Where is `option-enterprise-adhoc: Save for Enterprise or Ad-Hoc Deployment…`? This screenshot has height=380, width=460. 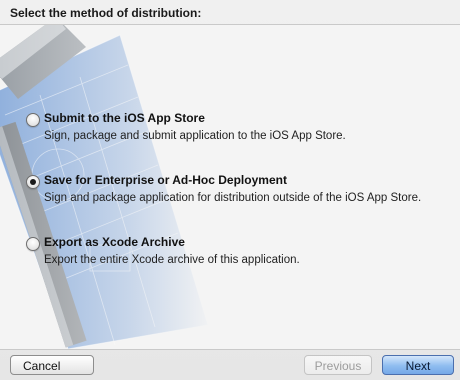 option-enterprise-adhoc: Save for Enterprise or Ad-Hoc Deployment… is located at coordinates (236, 195).